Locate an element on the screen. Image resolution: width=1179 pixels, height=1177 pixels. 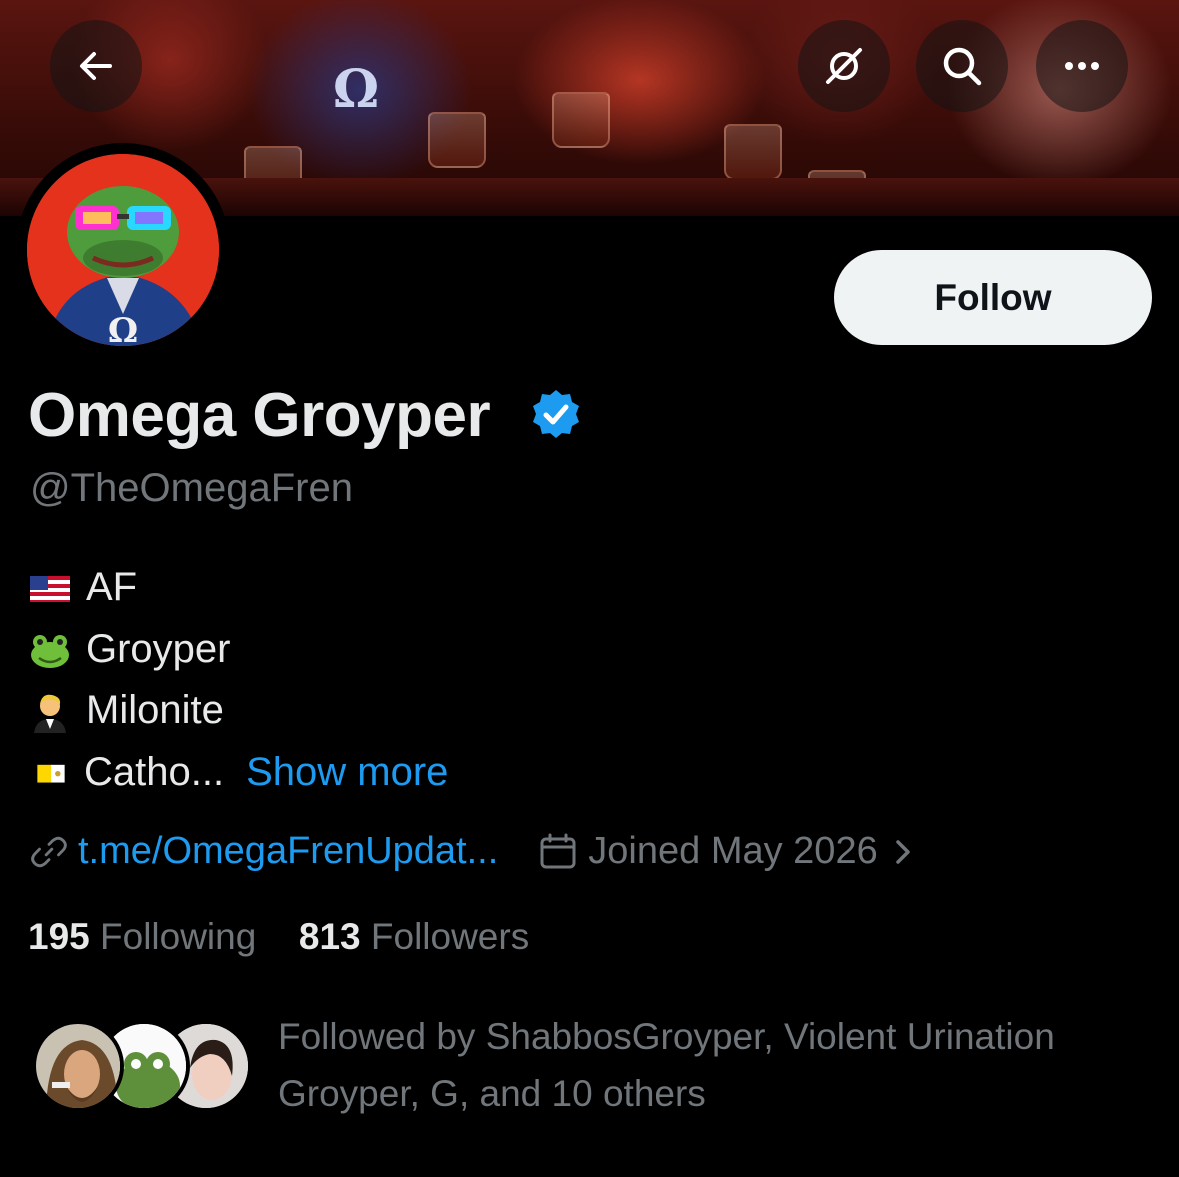
joined-date: Joined May 2026 is located at coordinates (732, 851).